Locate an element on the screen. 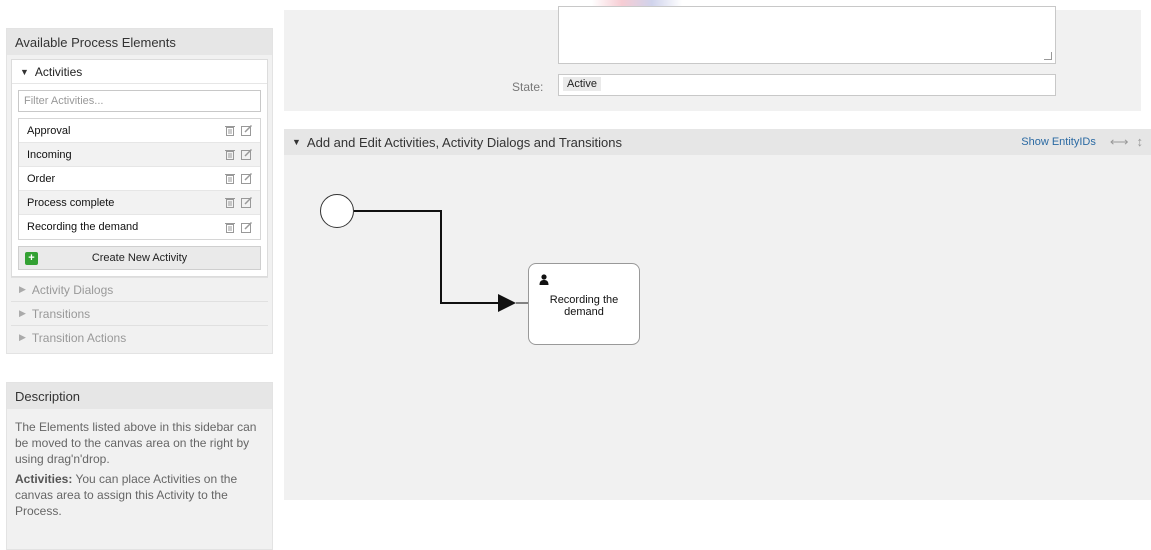 This screenshot has width=1151, height=550. create-new-activity-label: Create New Activity is located at coordinates (139, 258).